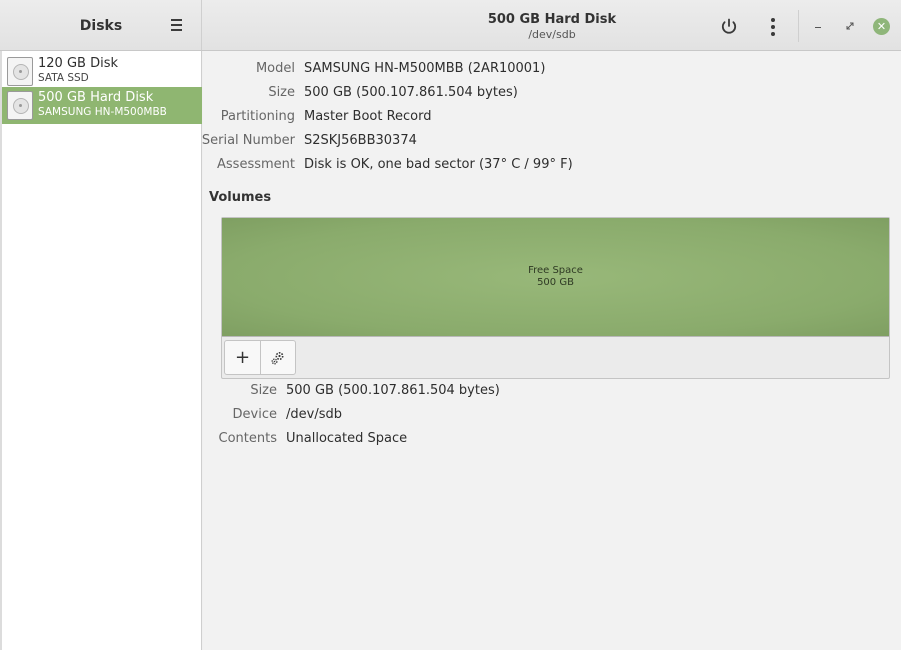 The width and height of the screenshot is (901, 650). What do you see at coordinates (393, 390) in the screenshot?
I see `volume-value-size: 500 GB (500.107.861.504 bytes)` at bounding box center [393, 390].